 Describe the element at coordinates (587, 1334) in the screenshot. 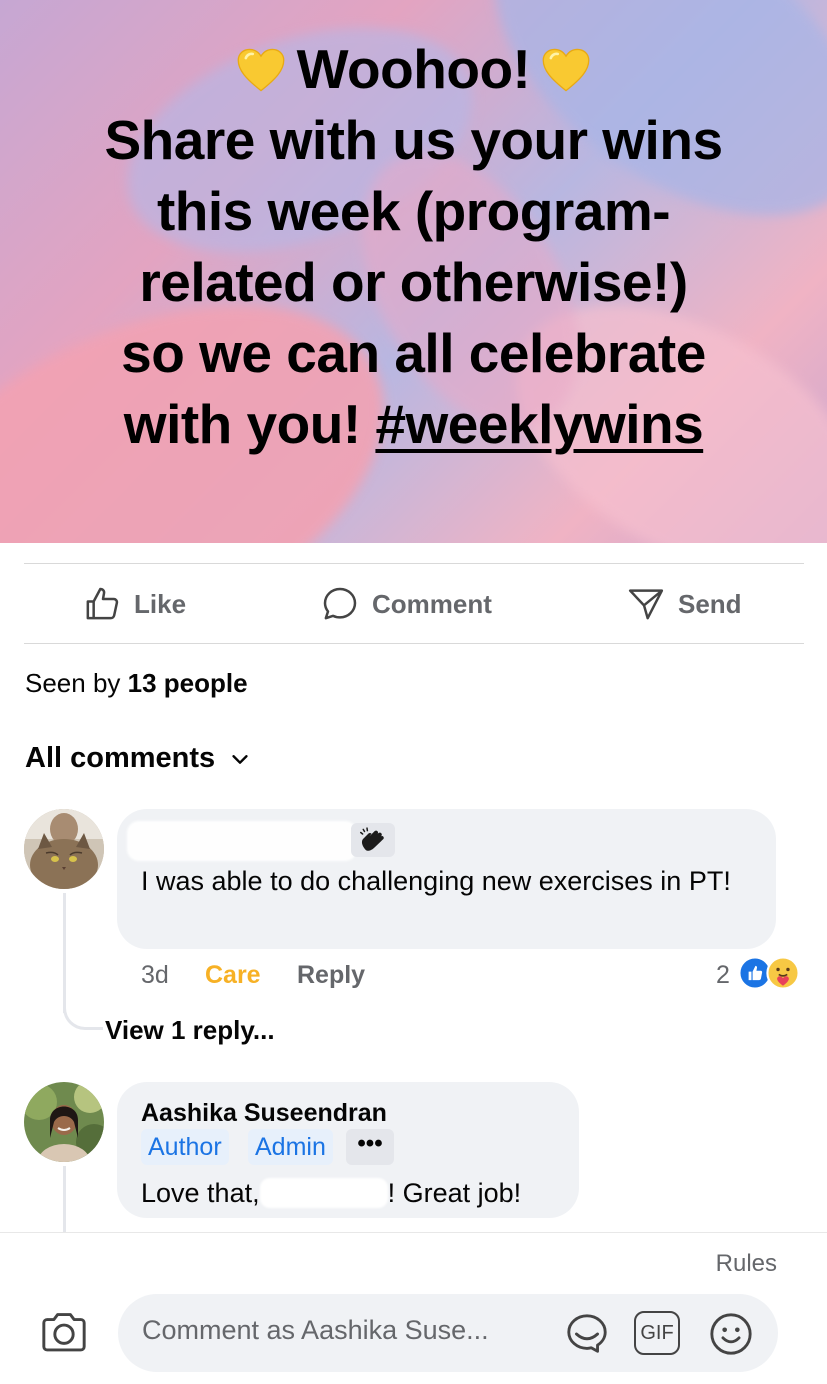

I see `sticker-icon` at that location.